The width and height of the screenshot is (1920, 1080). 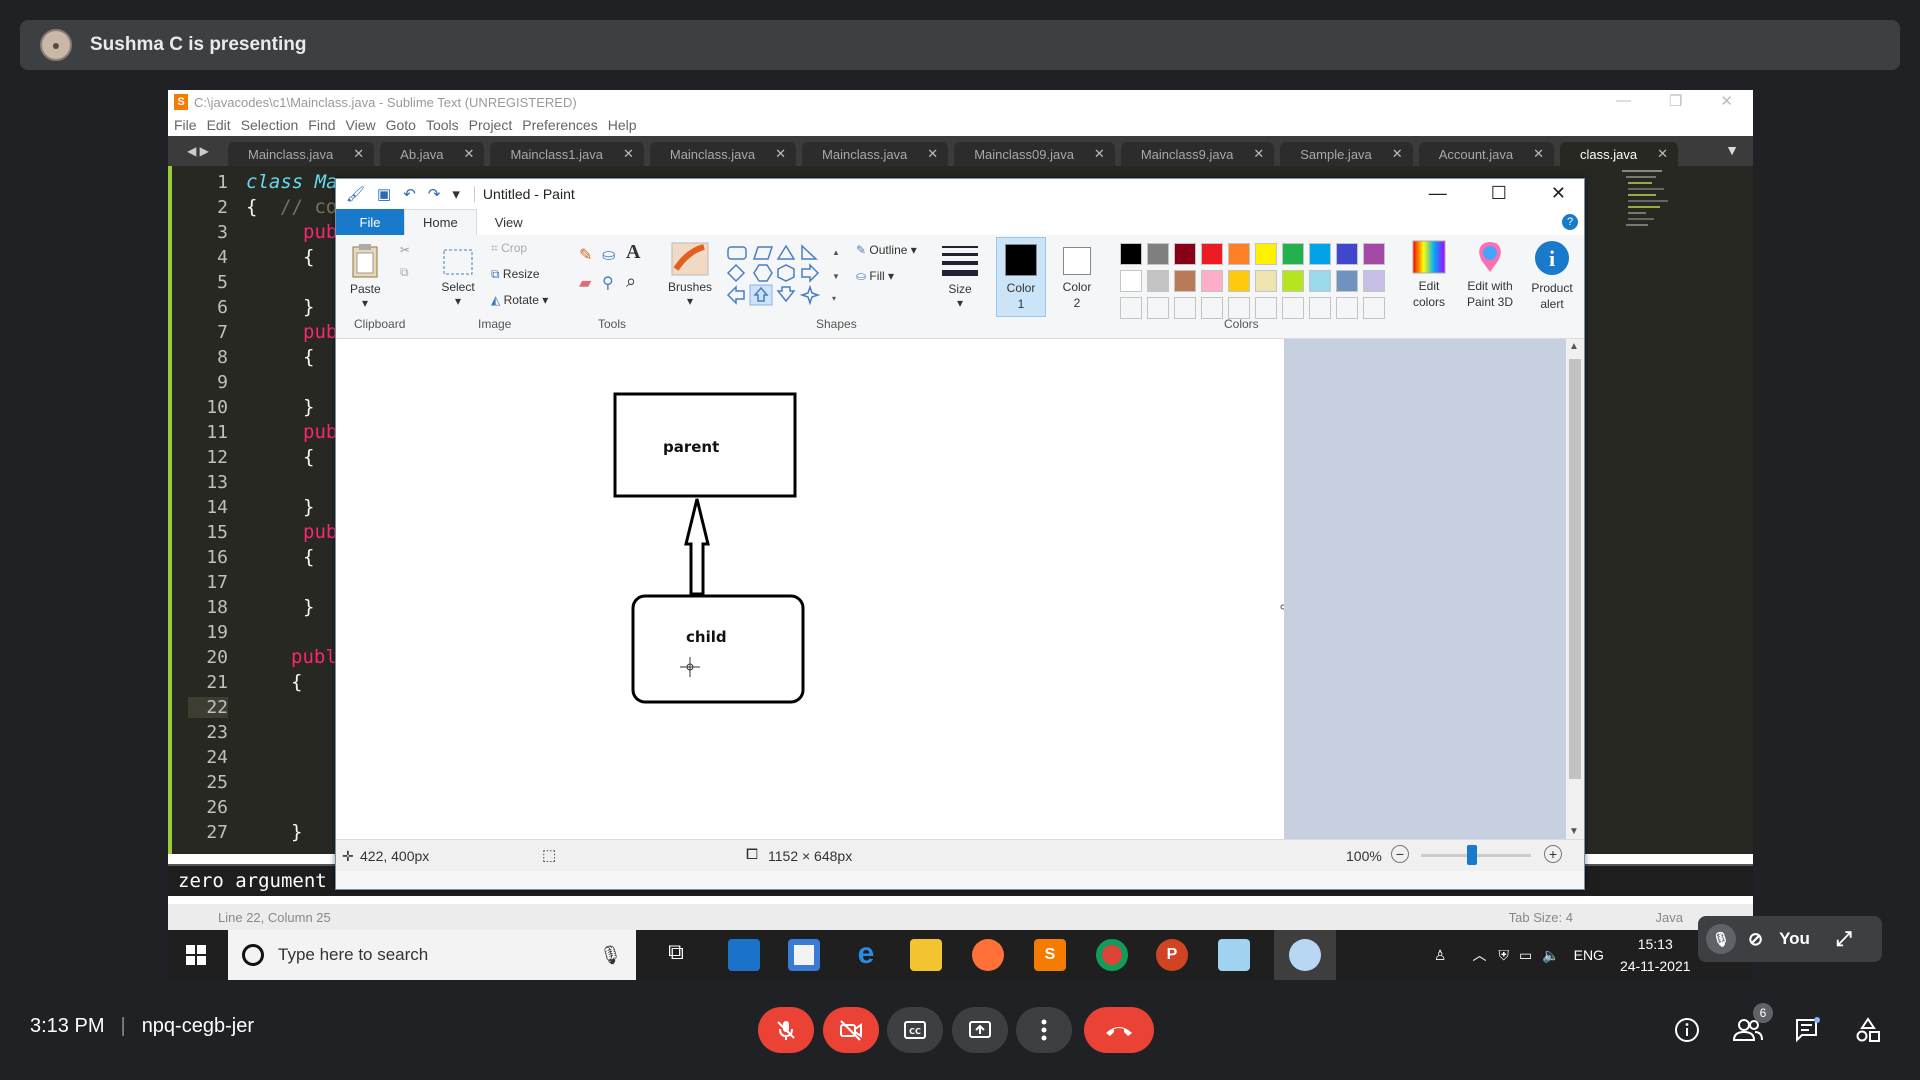 What do you see at coordinates (1499, 193) in the screenshot?
I see `paint-maximize-icon: ☐` at bounding box center [1499, 193].